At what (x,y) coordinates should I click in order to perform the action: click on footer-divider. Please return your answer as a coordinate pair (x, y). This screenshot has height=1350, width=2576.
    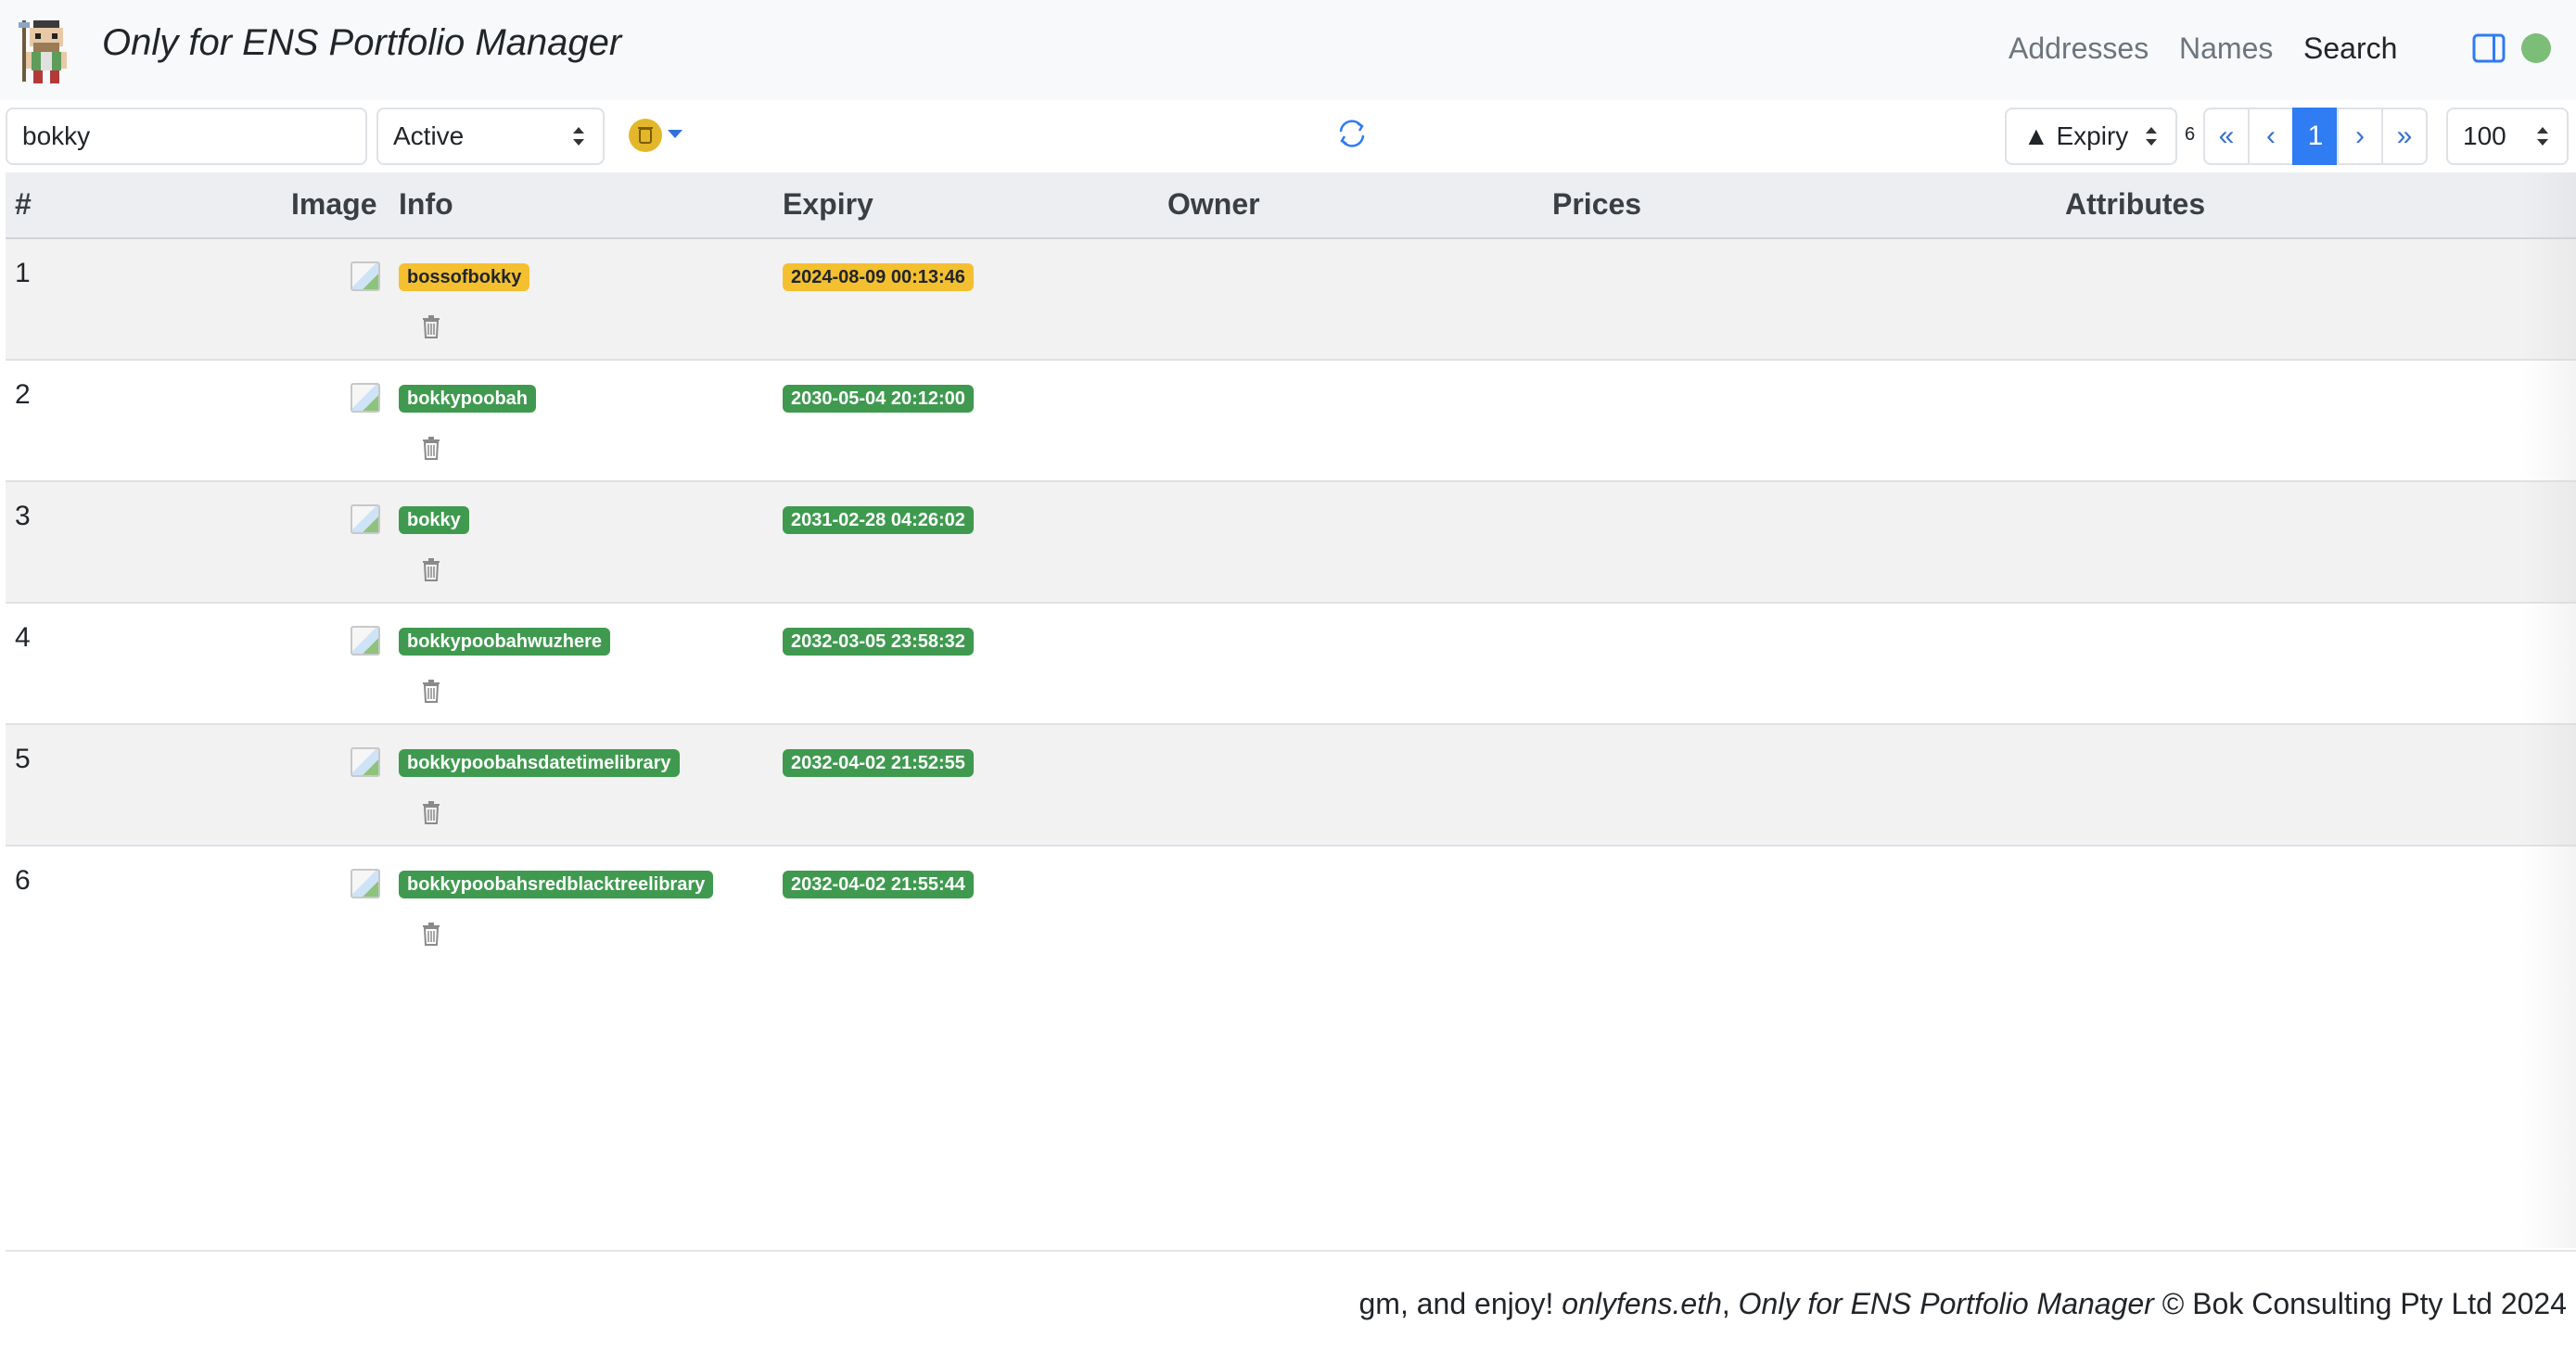
    Looking at the image, I should click on (1291, 1251).